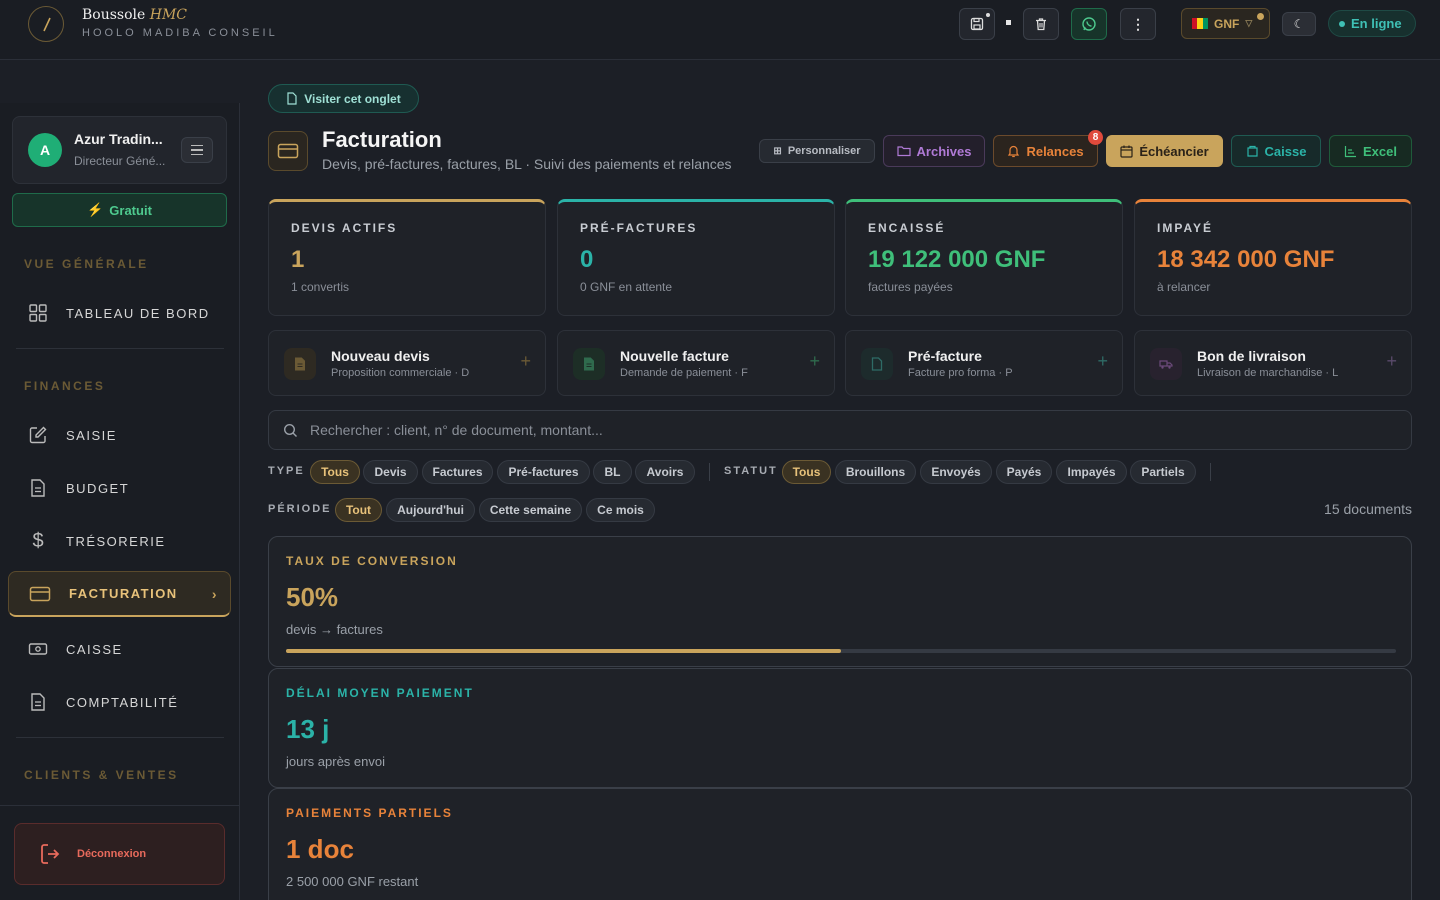 The height and width of the screenshot is (900, 1440). What do you see at coordinates (1260, 16) in the screenshot?
I see `notification-dot` at bounding box center [1260, 16].